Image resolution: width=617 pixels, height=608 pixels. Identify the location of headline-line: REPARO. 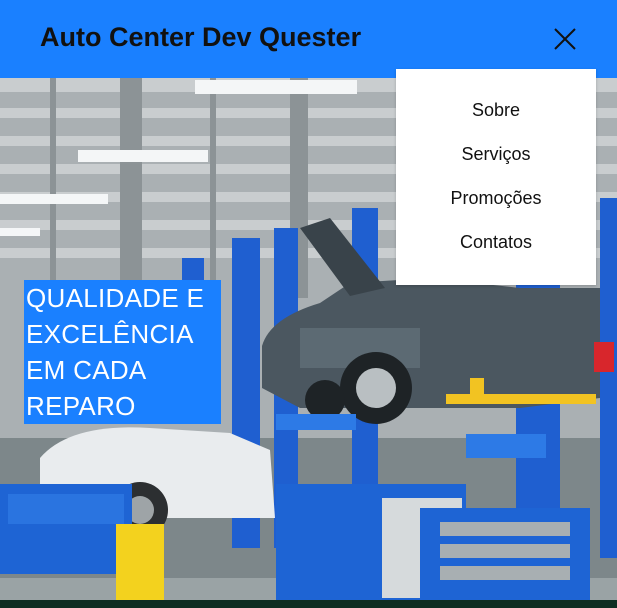
(81, 406).